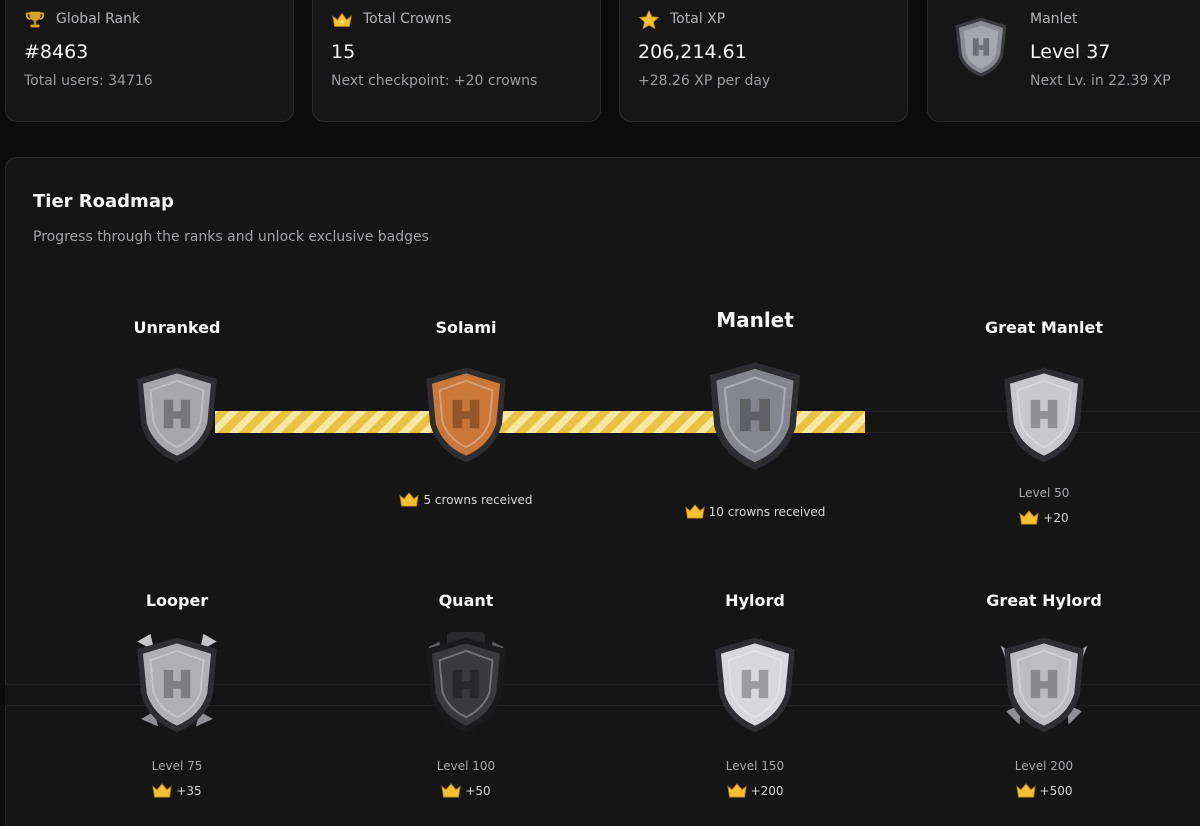 The image size is (1200, 826). What do you see at coordinates (755, 417) in the screenshot?
I see `tier-badge-manlet-icon` at bounding box center [755, 417].